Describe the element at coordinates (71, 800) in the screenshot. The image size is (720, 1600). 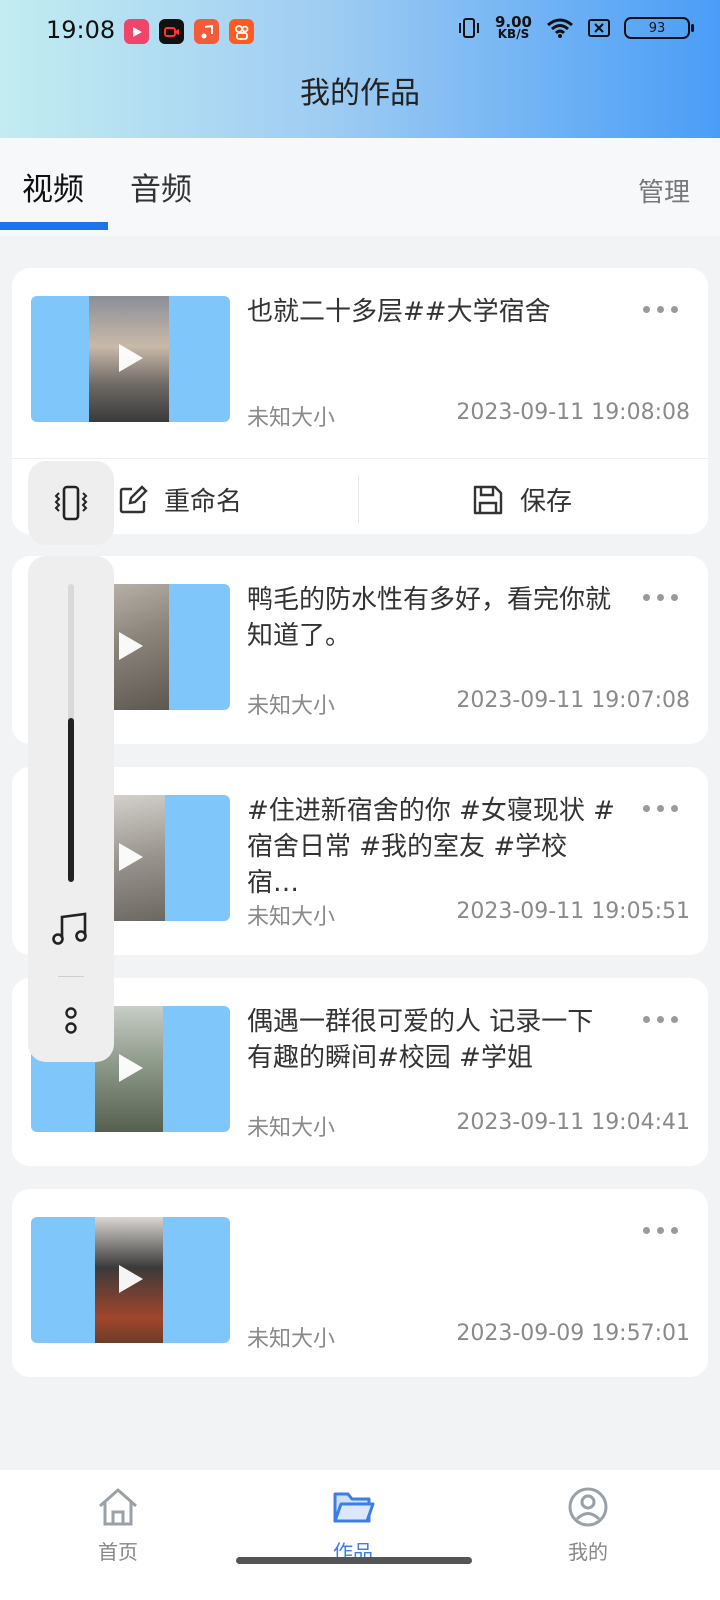
I see `volume-level` at that location.